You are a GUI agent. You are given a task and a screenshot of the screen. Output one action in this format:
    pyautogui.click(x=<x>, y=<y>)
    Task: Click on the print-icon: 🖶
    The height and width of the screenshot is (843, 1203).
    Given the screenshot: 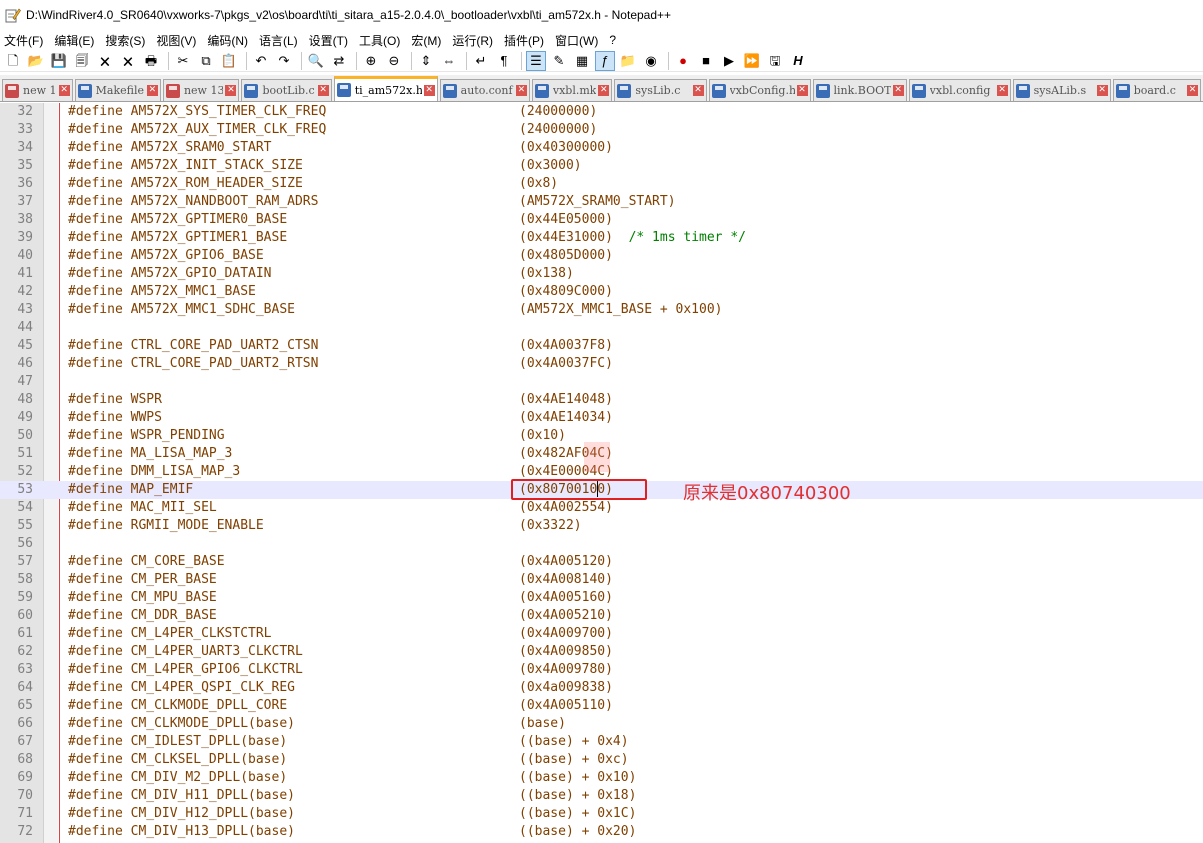 What is the action you would take?
    pyautogui.click(x=151, y=61)
    